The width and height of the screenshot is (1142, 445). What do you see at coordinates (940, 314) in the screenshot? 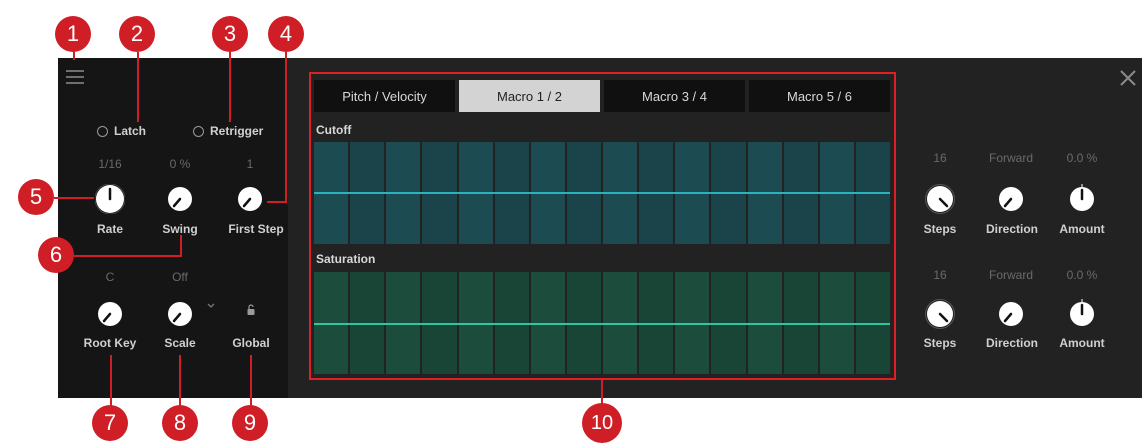
I see `lane2-steps-knob` at bounding box center [940, 314].